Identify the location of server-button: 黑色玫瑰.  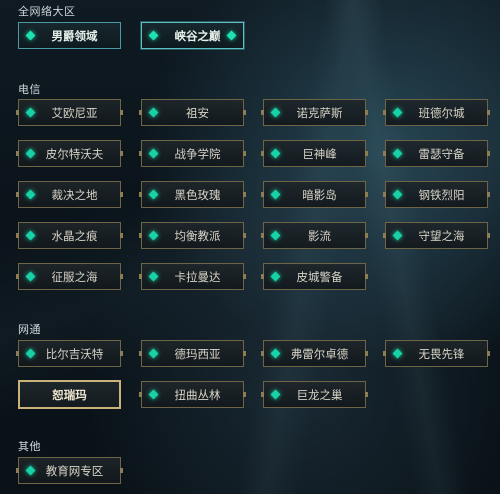
(192, 194).